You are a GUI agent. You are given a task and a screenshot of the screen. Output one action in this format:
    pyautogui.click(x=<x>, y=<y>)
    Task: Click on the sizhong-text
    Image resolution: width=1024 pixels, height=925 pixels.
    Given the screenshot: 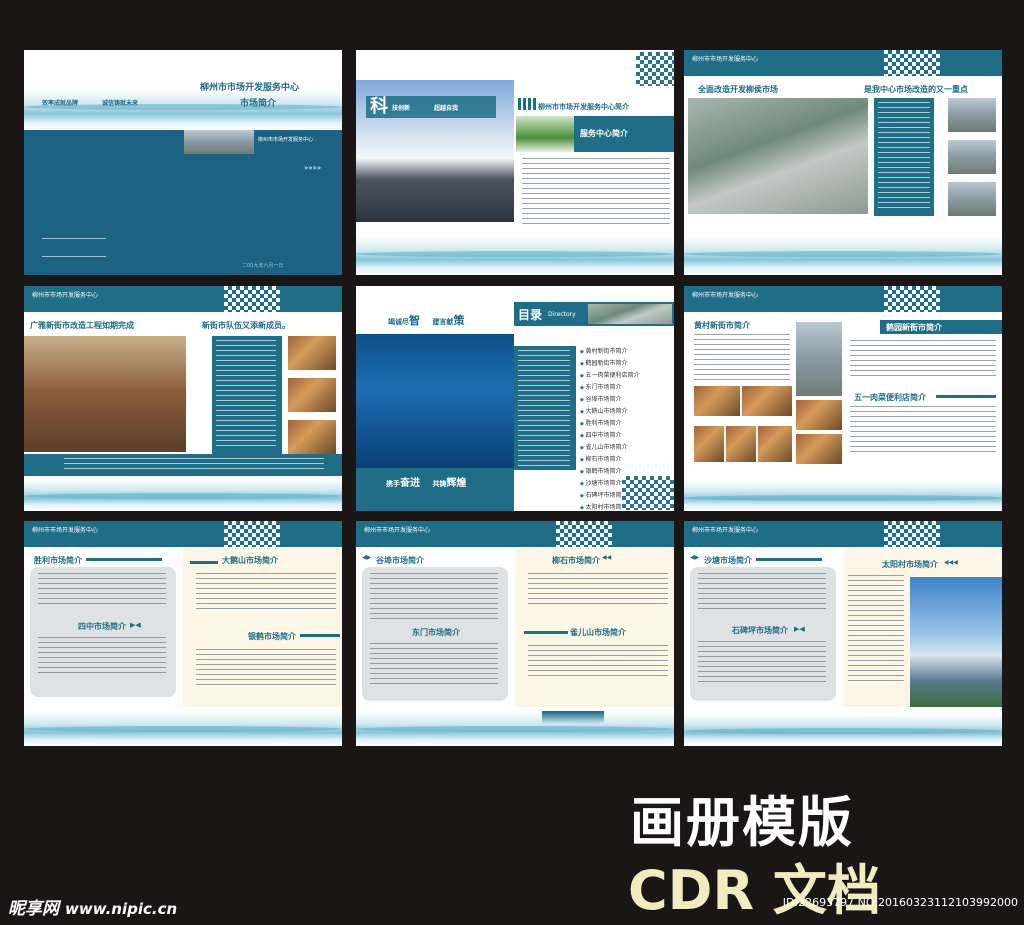 What is the action you would take?
    pyautogui.click(x=102, y=657)
    